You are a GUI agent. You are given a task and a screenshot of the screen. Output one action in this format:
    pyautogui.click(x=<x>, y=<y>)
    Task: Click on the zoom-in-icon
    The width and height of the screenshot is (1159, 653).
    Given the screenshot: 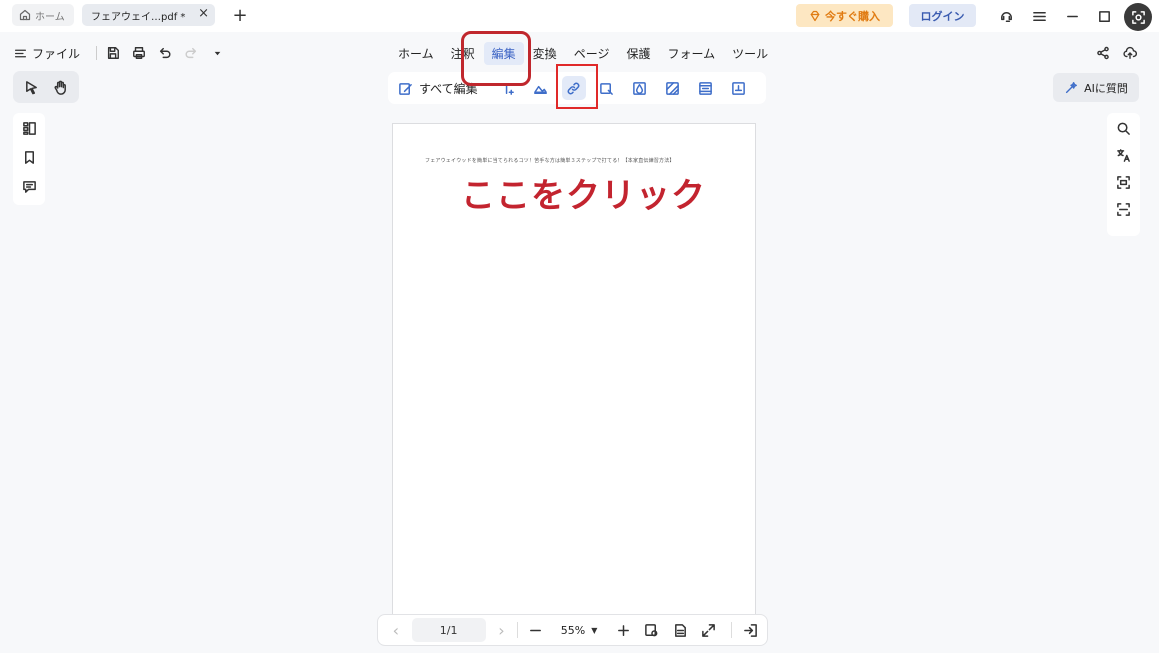 What is the action you would take?
    pyautogui.click(x=623, y=630)
    